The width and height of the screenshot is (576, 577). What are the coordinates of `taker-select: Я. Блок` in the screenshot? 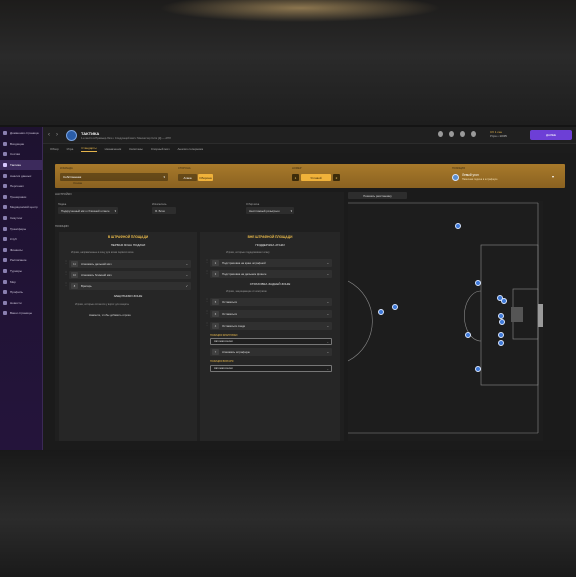 It's located at (164, 210).